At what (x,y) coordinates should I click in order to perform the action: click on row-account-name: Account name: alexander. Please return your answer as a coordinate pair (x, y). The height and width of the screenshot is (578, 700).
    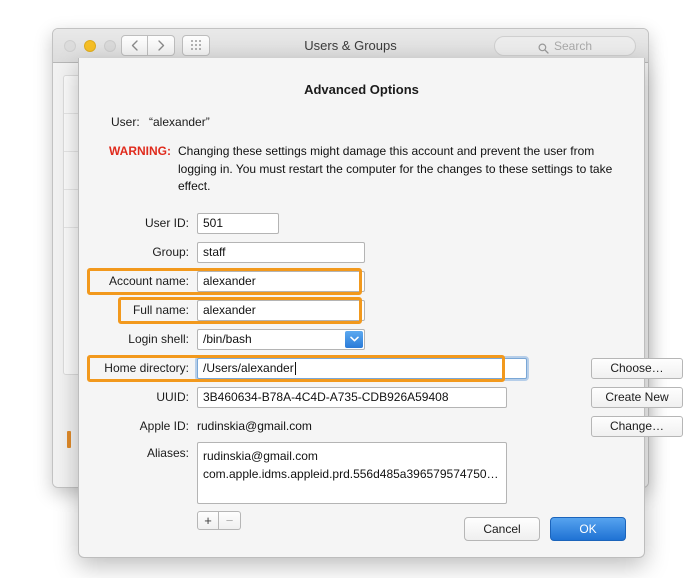
    Looking at the image, I should click on (361, 281).